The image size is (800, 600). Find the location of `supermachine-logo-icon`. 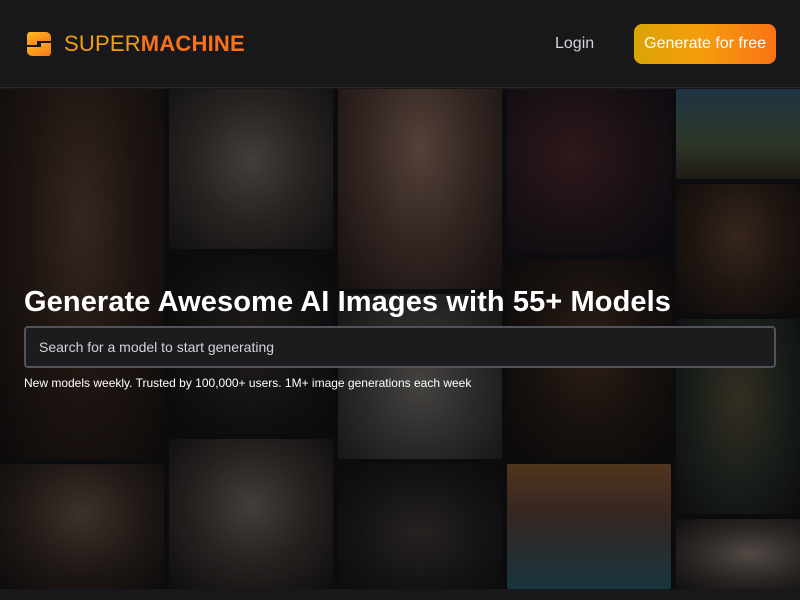

supermachine-logo-icon is located at coordinates (39, 43).